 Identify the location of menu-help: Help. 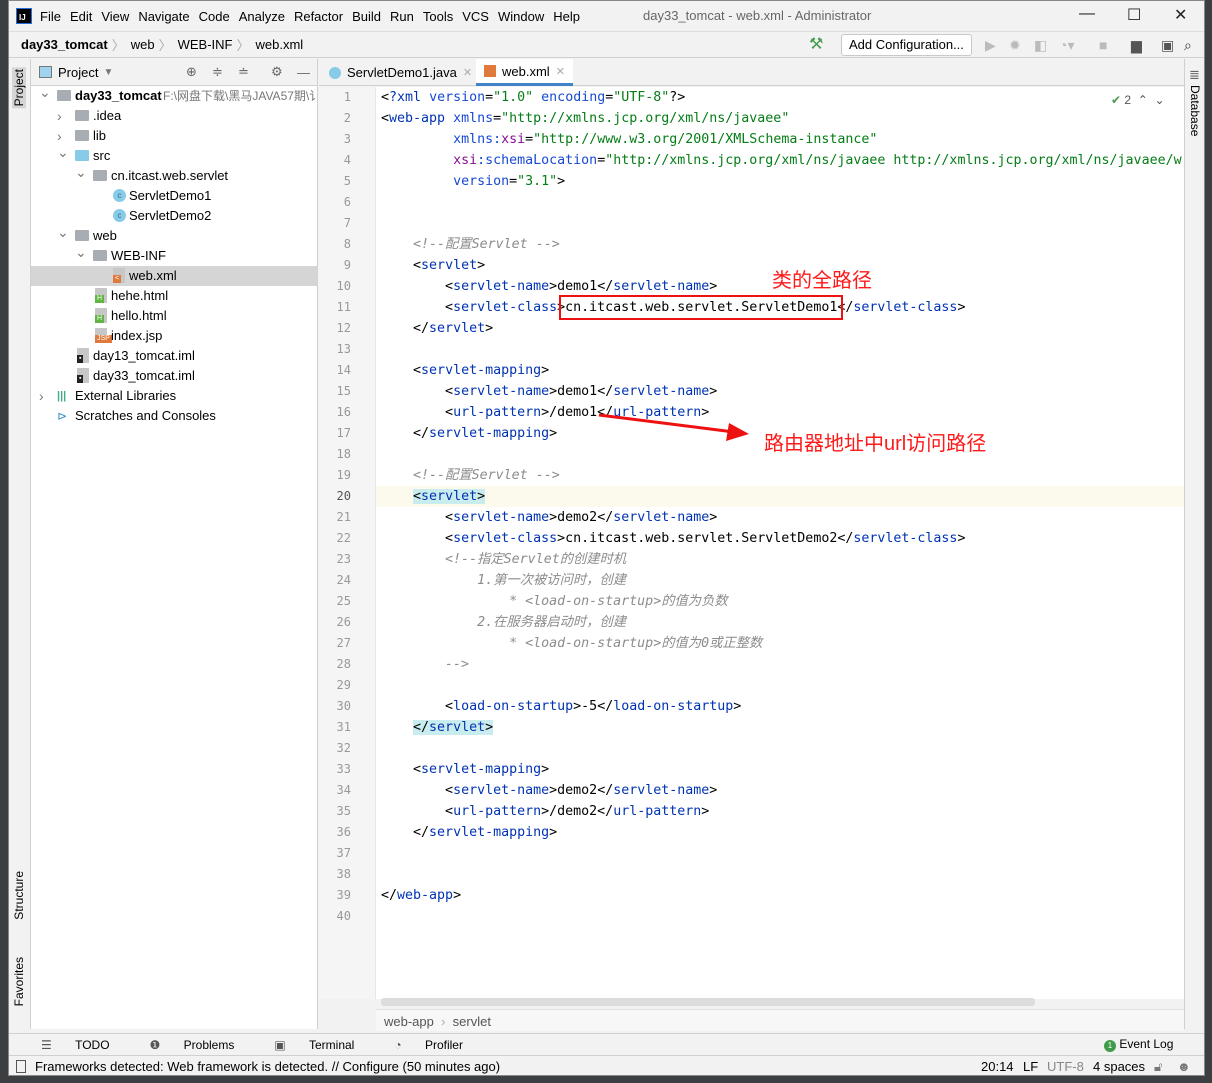
(566, 16).